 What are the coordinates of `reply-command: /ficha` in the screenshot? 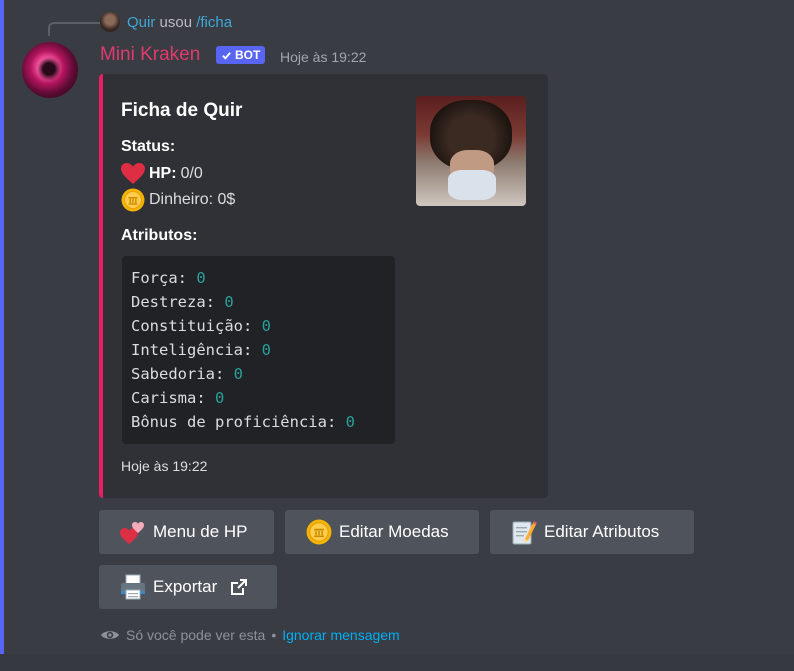 It's located at (214, 22).